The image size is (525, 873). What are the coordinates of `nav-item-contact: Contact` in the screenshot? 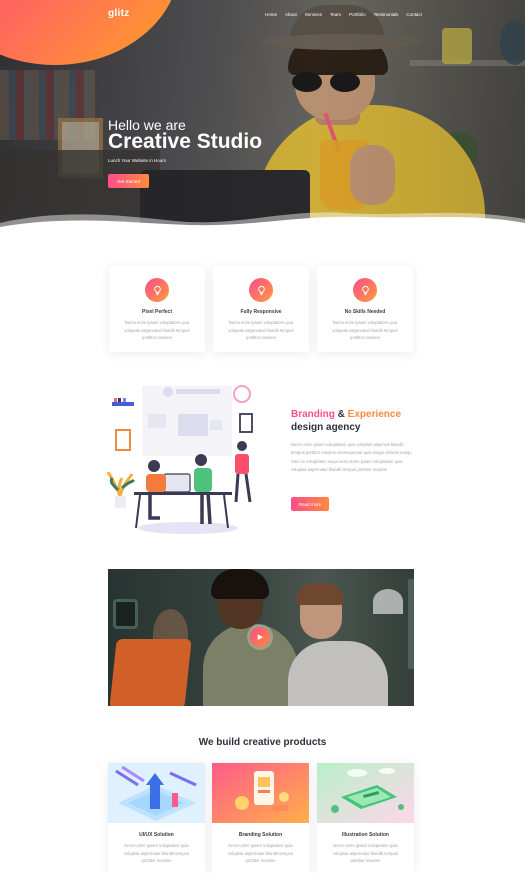 It's located at (414, 14).